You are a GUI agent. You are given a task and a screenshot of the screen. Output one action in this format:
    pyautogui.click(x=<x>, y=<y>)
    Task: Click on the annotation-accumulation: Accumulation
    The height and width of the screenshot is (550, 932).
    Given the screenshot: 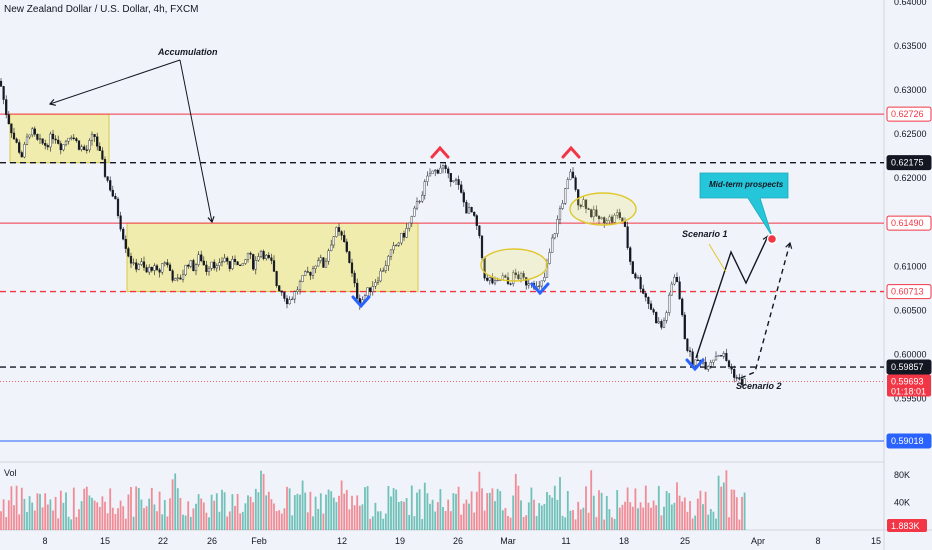 What is the action you would take?
    pyautogui.click(x=187, y=52)
    